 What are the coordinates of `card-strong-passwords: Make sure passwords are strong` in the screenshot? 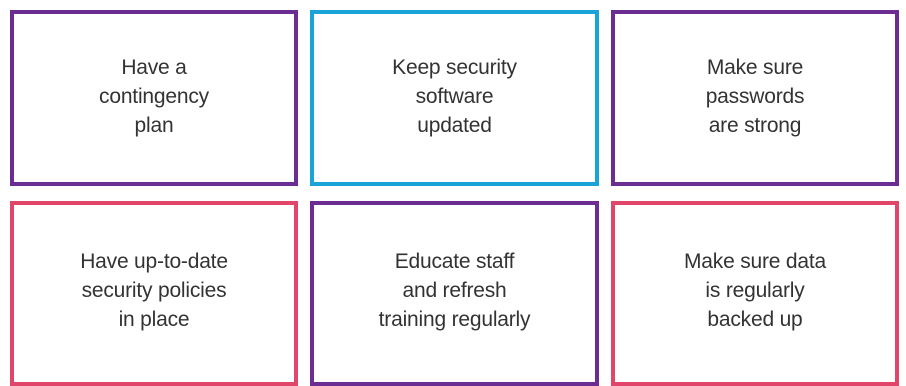 It's located at (755, 98).